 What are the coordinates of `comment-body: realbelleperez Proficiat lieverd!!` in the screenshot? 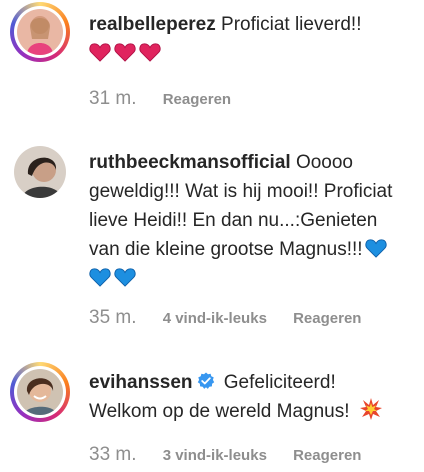 It's located at (249, 39).